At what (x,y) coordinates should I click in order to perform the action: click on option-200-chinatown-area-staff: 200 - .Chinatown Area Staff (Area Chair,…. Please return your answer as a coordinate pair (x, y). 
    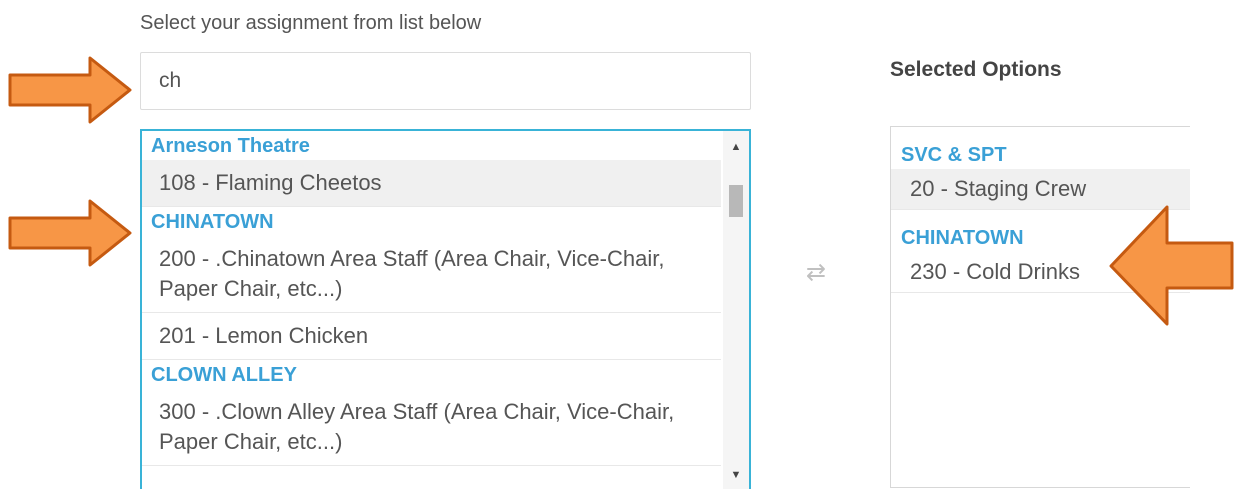
    Looking at the image, I should click on (431, 274).